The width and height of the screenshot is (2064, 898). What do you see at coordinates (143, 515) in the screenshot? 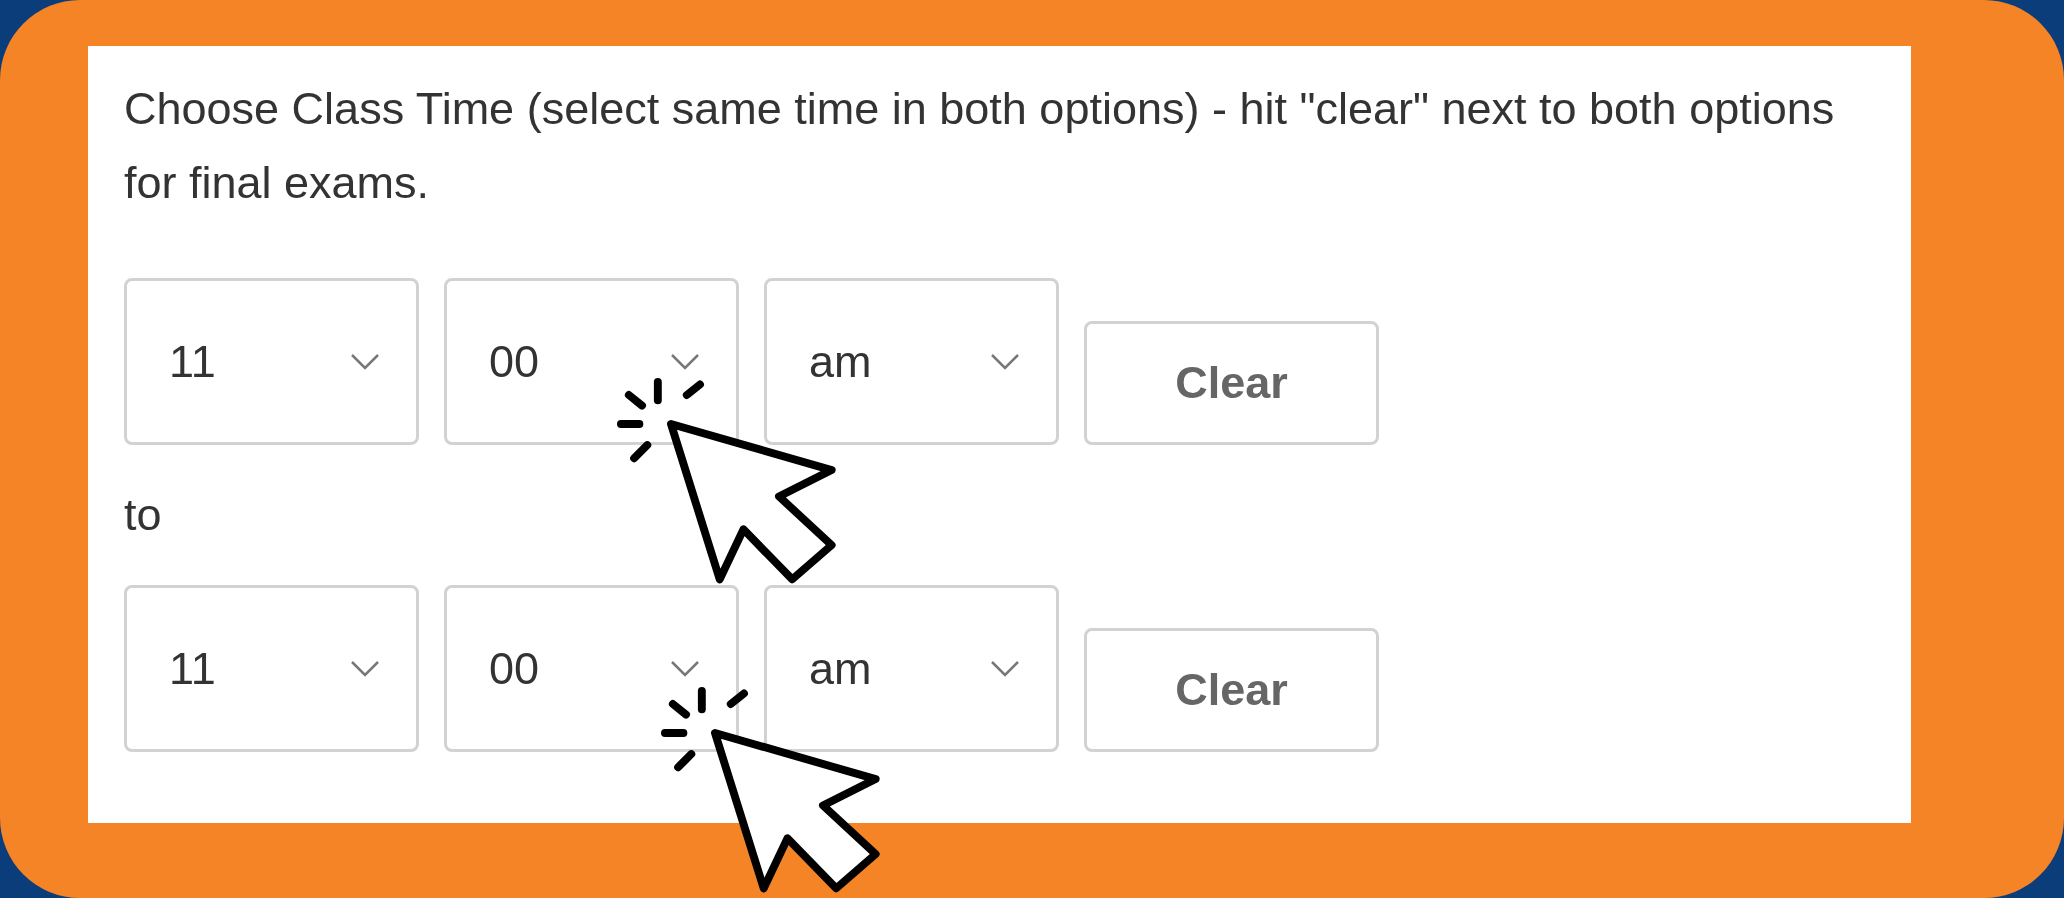
I see `separator-text: to` at bounding box center [143, 515].